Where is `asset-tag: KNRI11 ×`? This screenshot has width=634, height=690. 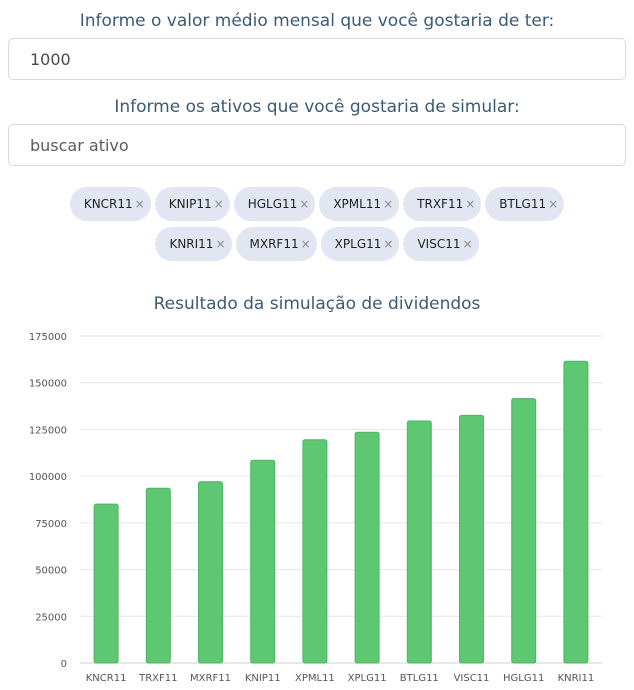
asset-tag: KNRI11 × is located at coordinates (193, 244).